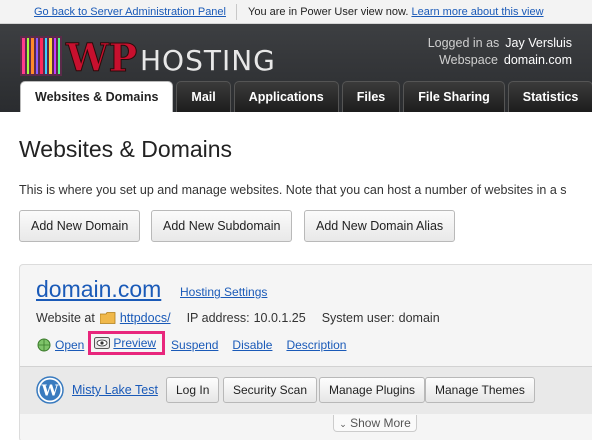 This screenshot has width=592, height=440. What do you see at coordinates (372, 390) in the screenshot?
I see `manage-plugins-button: Manage Plugins` at bounding box center [372, 390].